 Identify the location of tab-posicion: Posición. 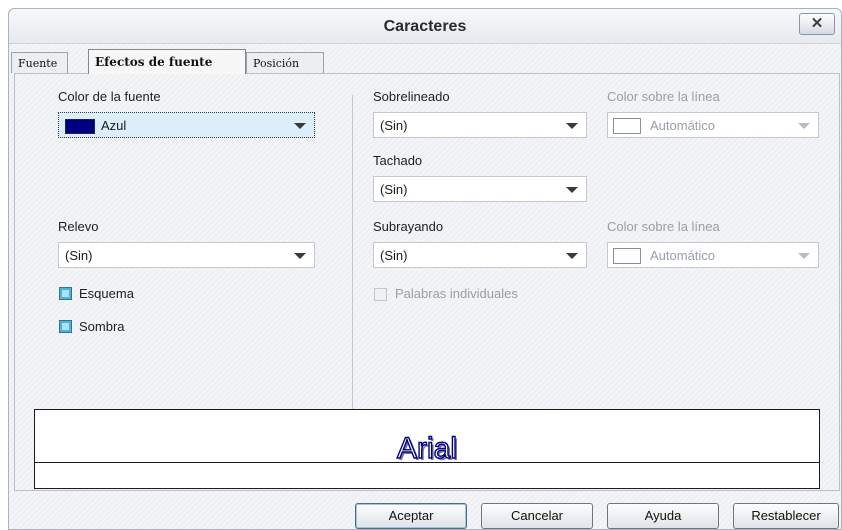
(285, 62).